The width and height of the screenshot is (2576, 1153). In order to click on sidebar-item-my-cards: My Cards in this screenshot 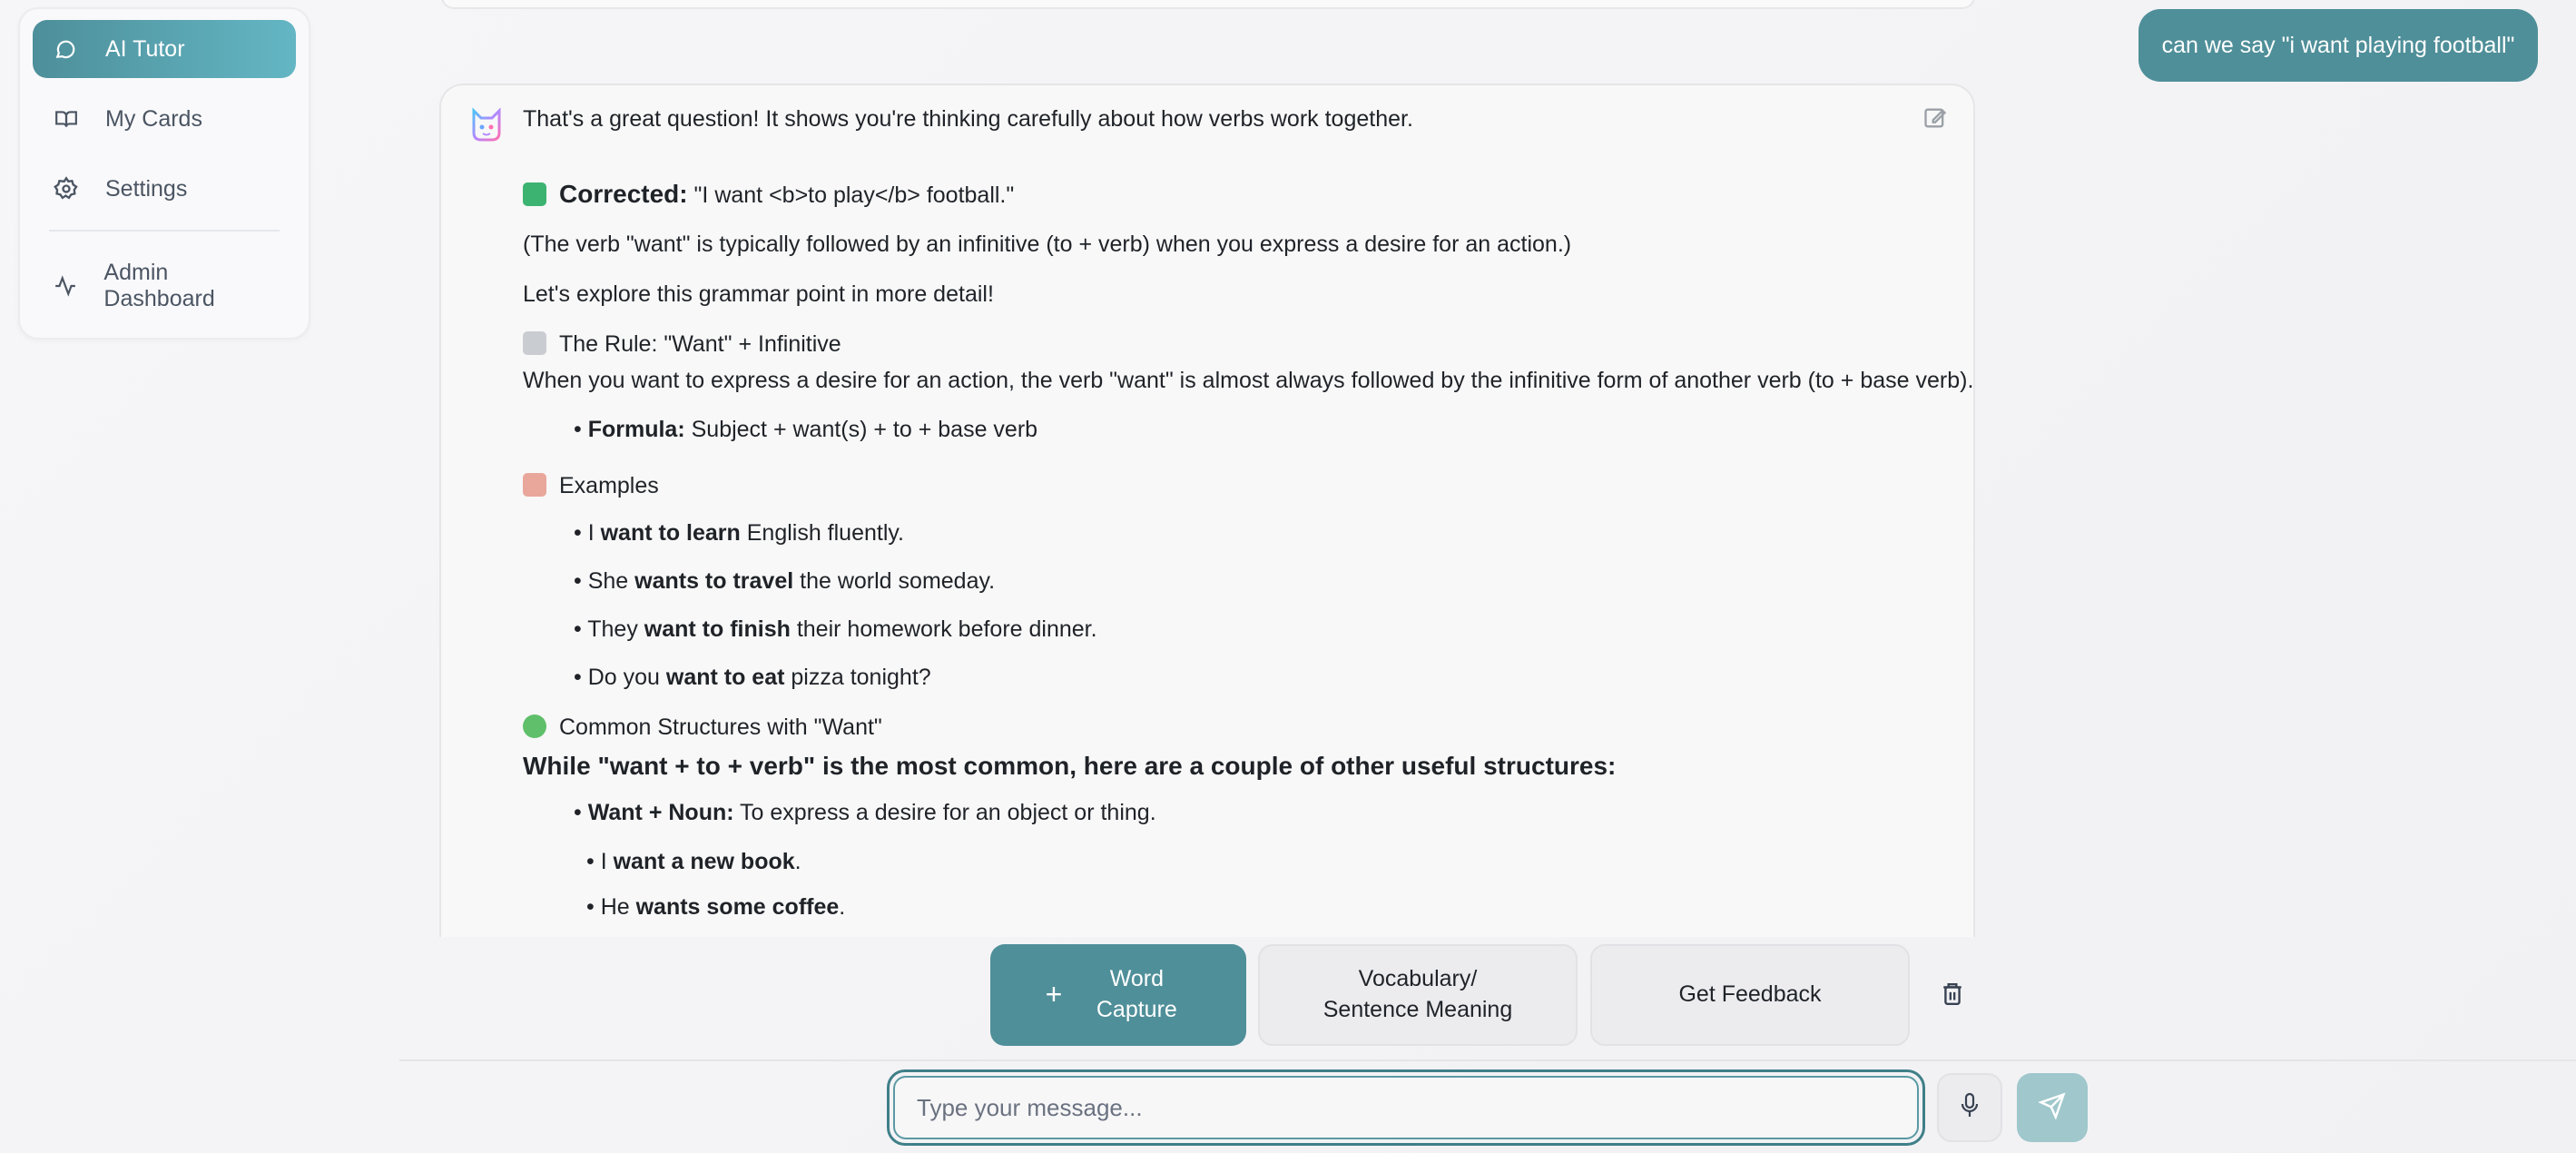, I will do `click(164, 119)`.